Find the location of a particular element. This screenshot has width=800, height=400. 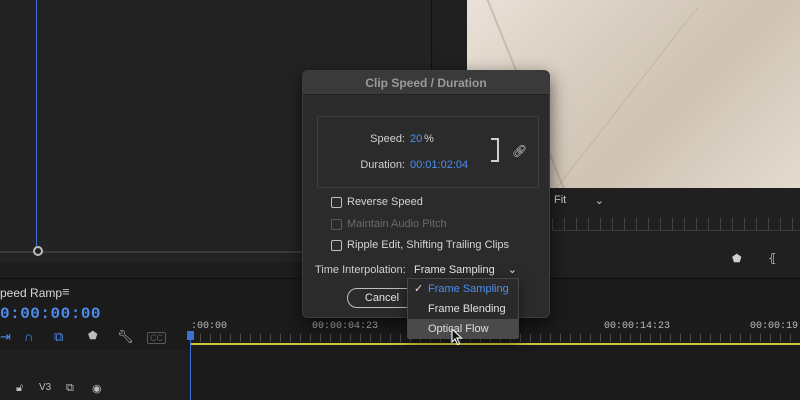

insert-tool-icon: ⇥ is located at coordinates (5, 337).